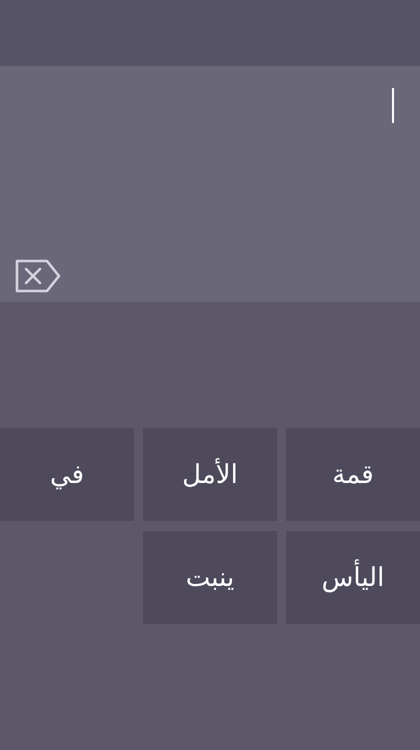 The width and height of the screenshot is (420, 750). Describe the element at coordinates (393, 105) in the screenshot. I see `text-cursor` at that location.